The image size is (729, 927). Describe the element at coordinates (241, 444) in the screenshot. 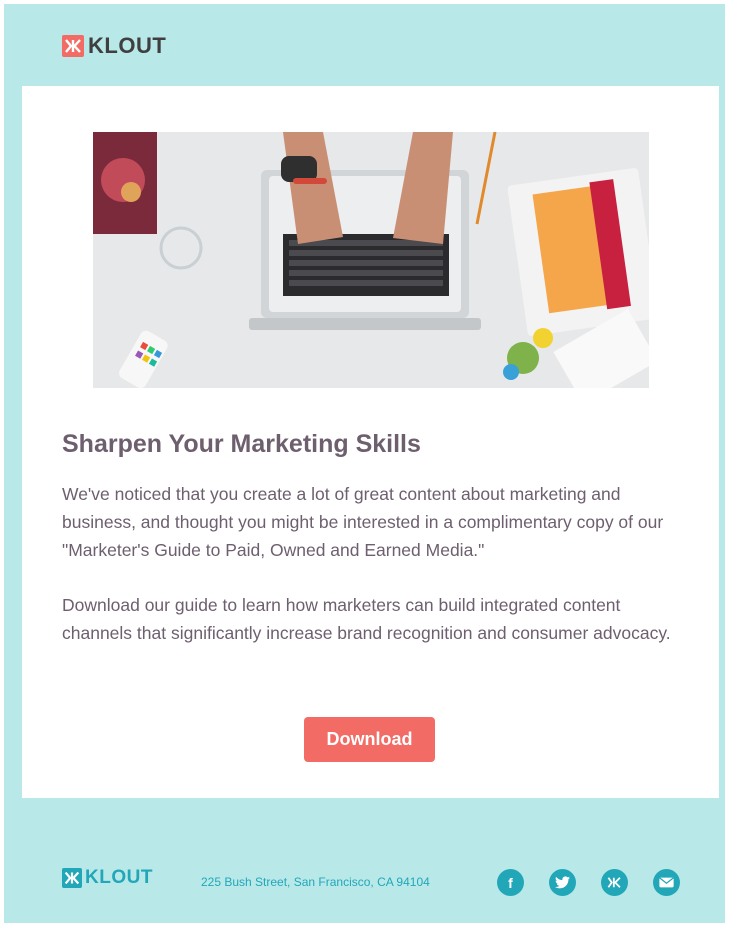

I see `headline: Sharpen Your Marketing Skills` at that location.